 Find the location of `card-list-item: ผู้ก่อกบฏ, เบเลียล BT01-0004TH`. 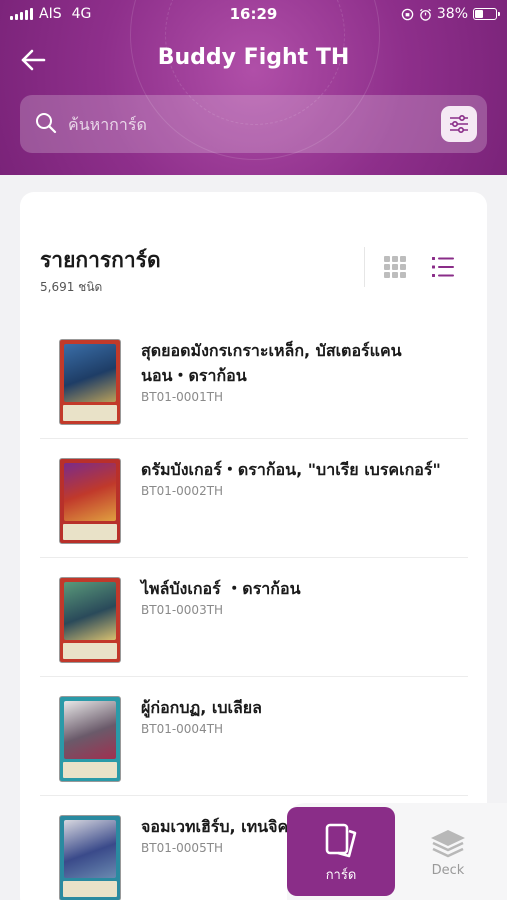

card-list-item: ผู้ก่อกบฏ, เบเลียล BT01-0004TH is located at coordinates (254, 736).